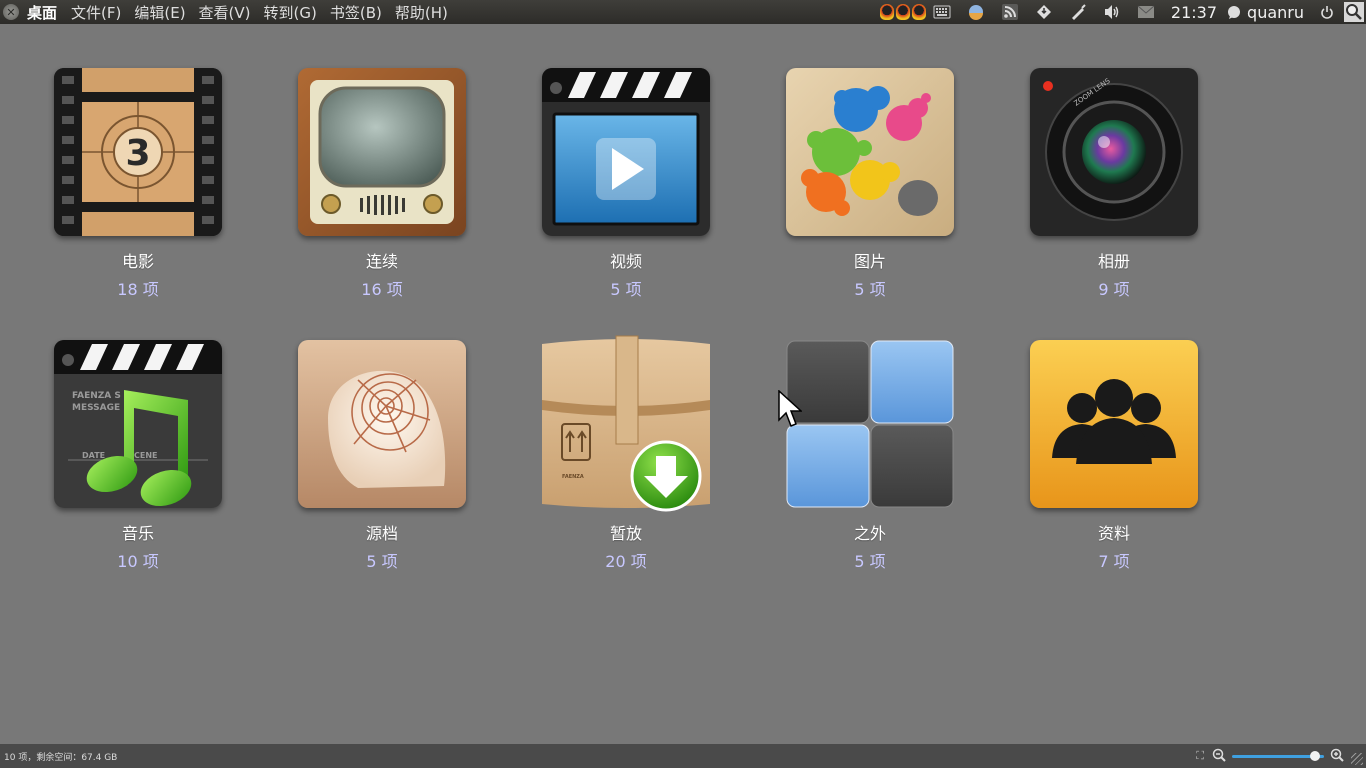  Describe the element at coordinates (61, 757) in the screenshot. I see `status-text: 10 项，剩余空间：67.4 GB` at that location.